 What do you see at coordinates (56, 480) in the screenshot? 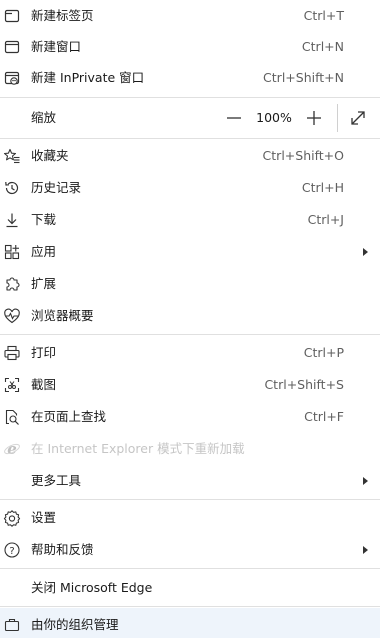
I see `menu-item-label: 更多工具` at bounding box center [56, 480].